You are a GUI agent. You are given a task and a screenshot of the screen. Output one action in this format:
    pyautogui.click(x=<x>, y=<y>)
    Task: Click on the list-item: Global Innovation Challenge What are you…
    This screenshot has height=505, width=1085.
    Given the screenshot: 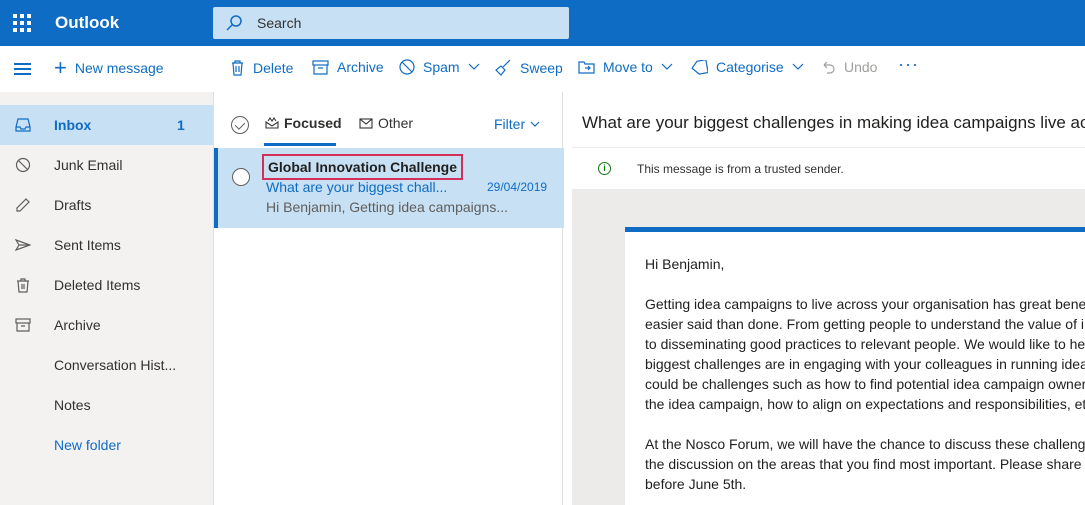 What is the action you would take?
    pyautogui.click(x=389, y=188)
    